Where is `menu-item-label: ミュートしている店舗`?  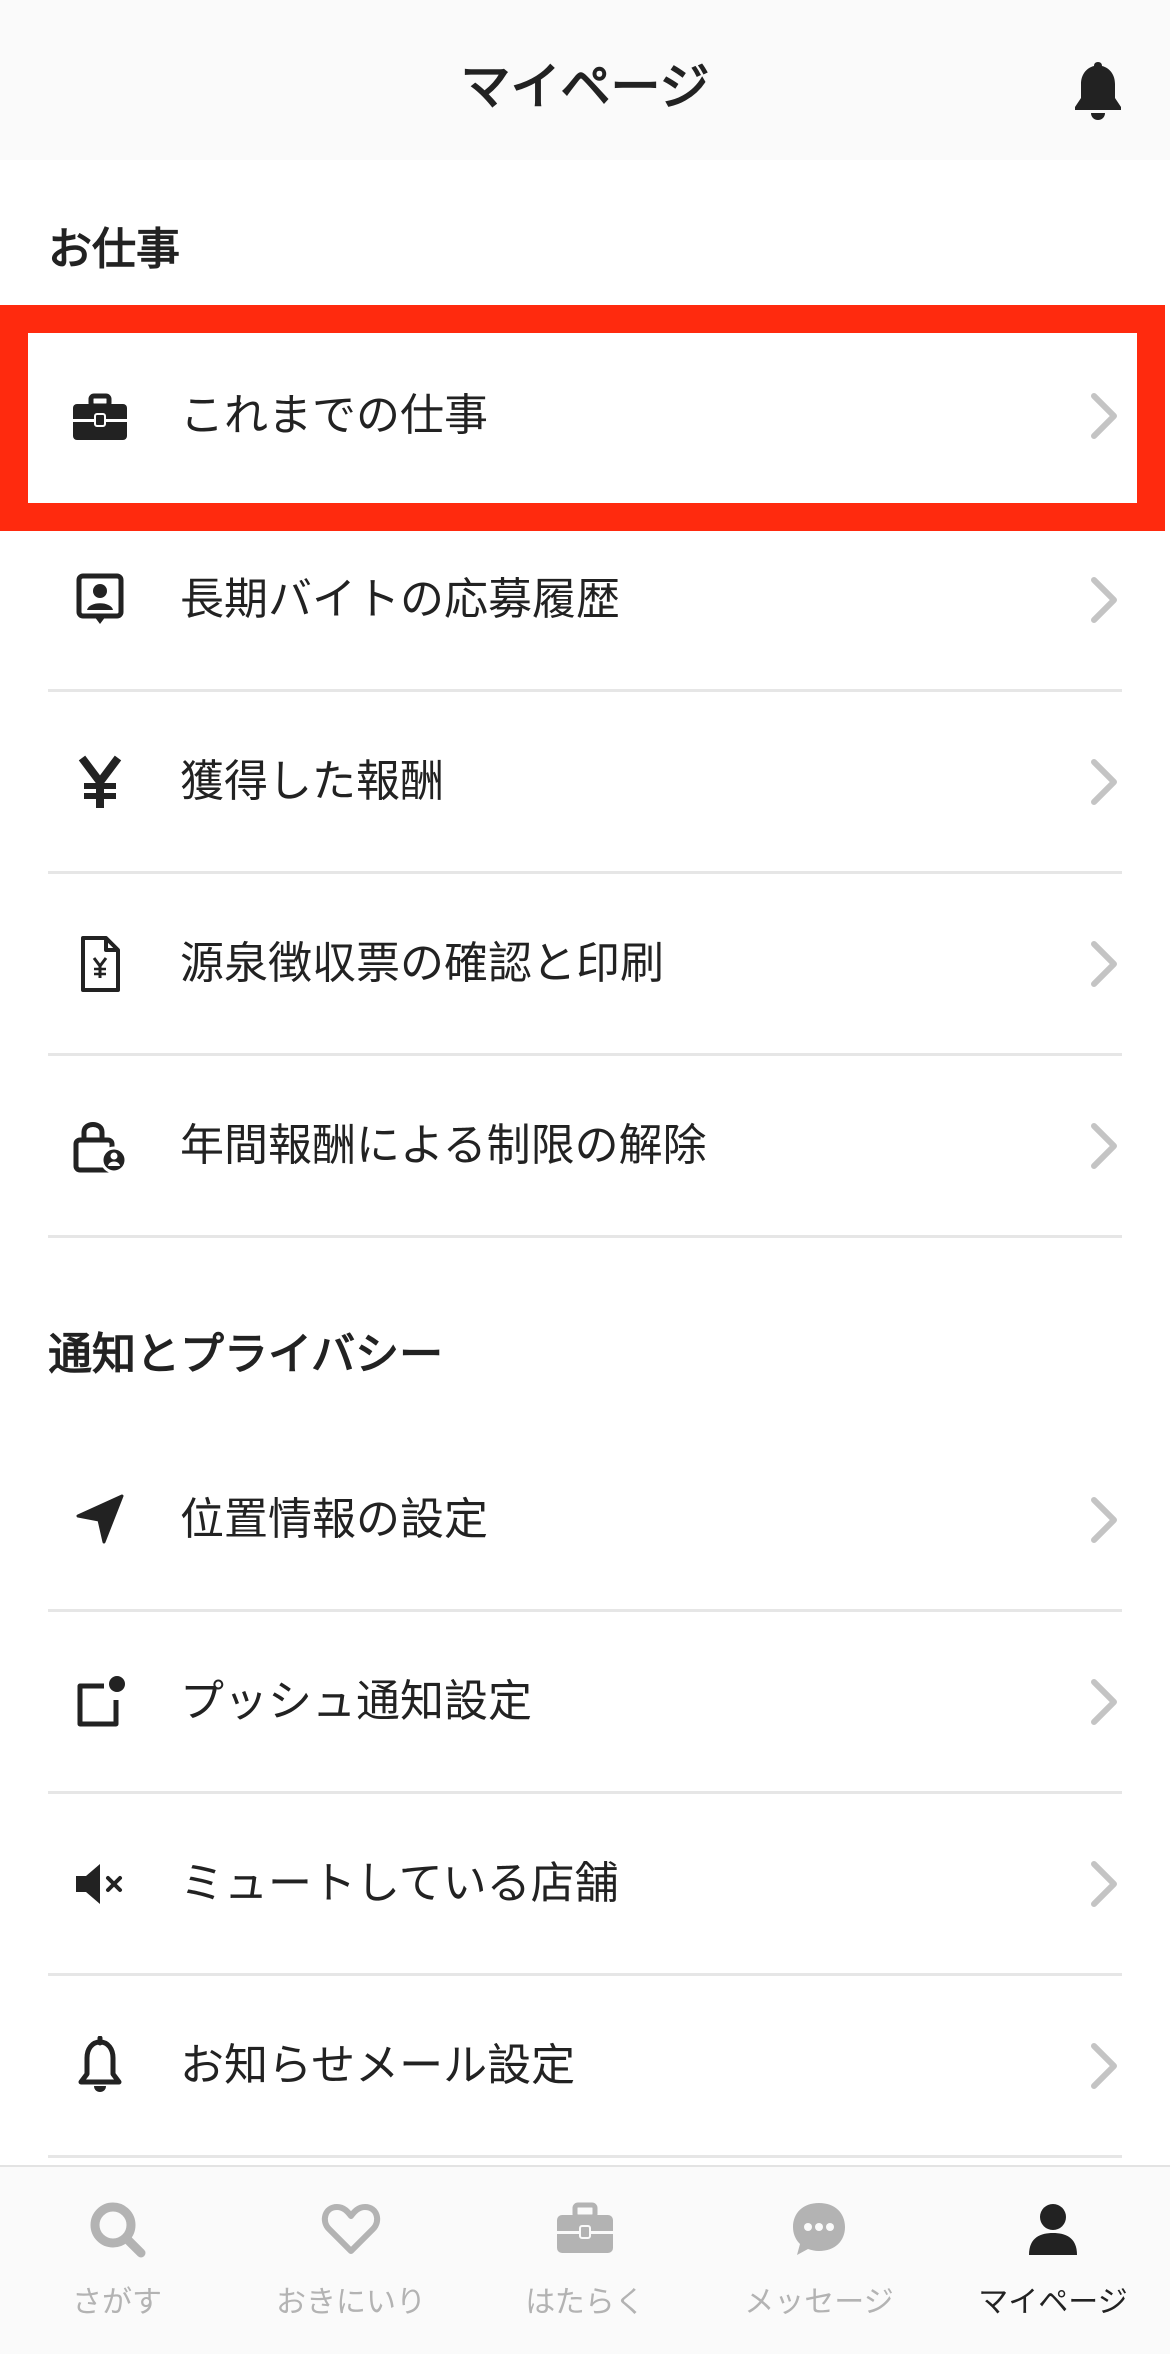 menu-item-label: ミュートしている店舗 is located at coordinates (399, 1883).